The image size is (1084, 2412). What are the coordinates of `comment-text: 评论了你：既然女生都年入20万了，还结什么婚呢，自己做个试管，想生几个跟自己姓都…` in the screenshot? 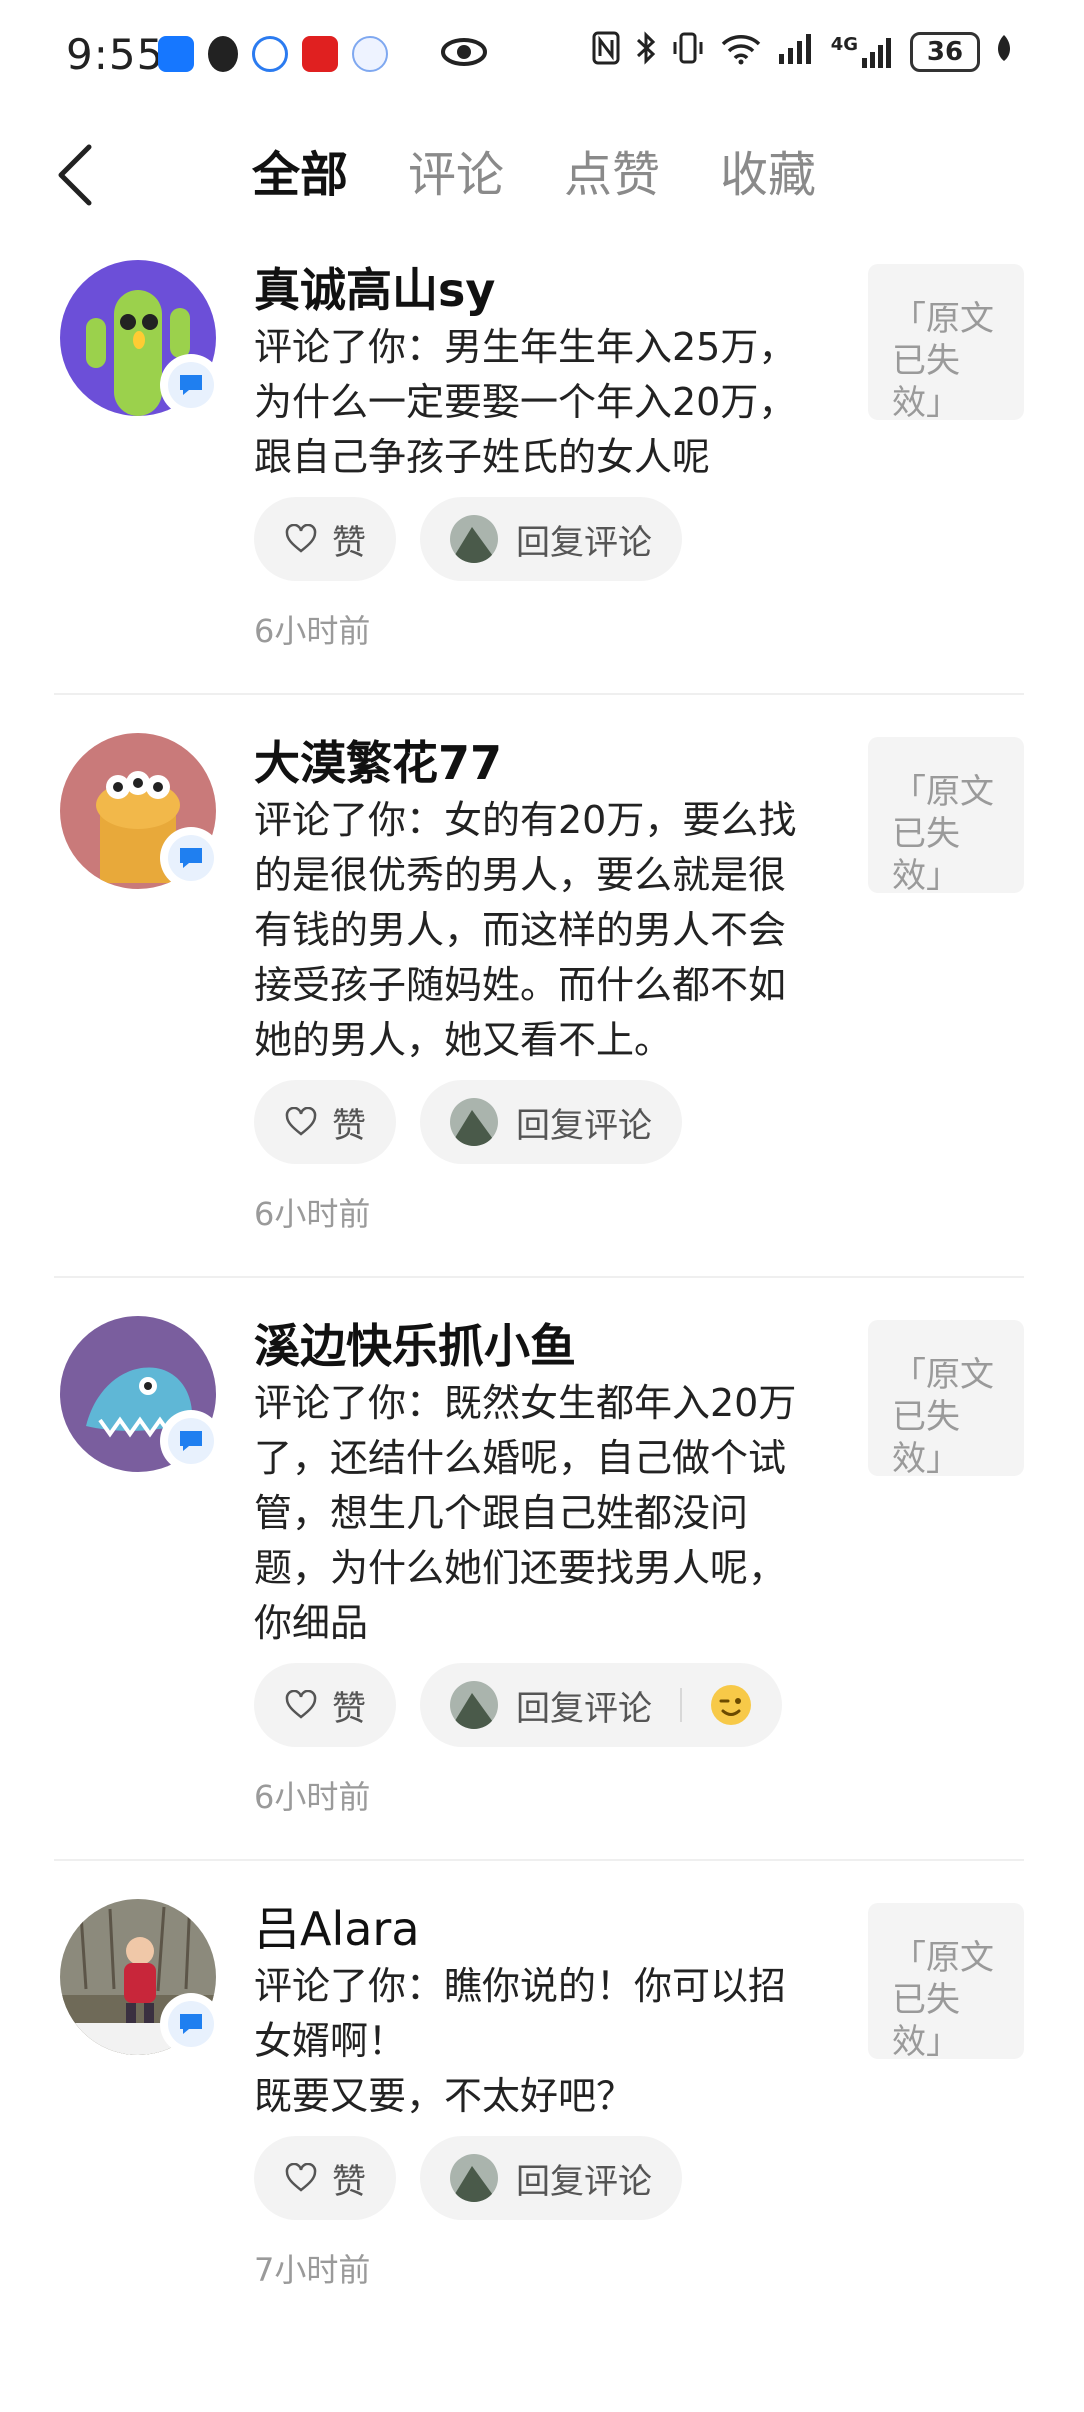 It's located at (534, 1513).